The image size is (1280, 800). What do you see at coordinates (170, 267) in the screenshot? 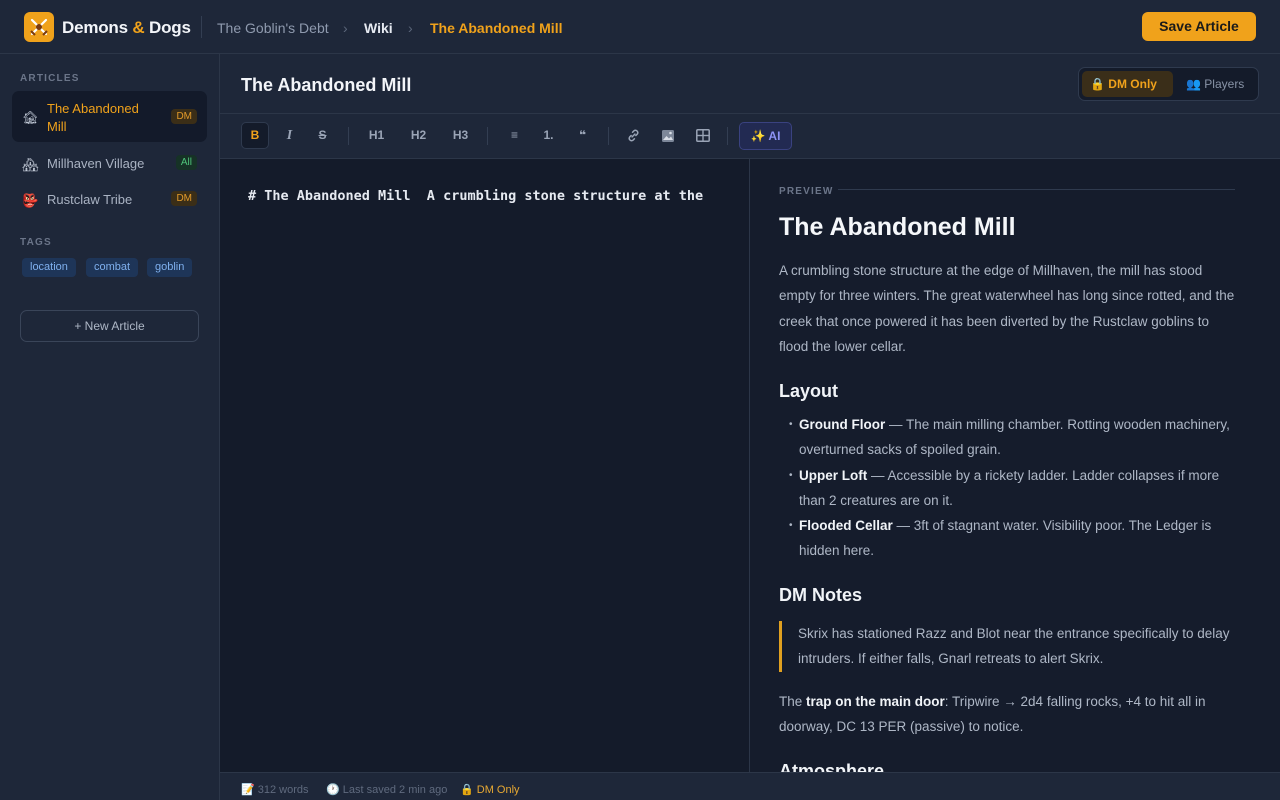
I see `tag-goblin: goblin` at bounding box center [170, 267].